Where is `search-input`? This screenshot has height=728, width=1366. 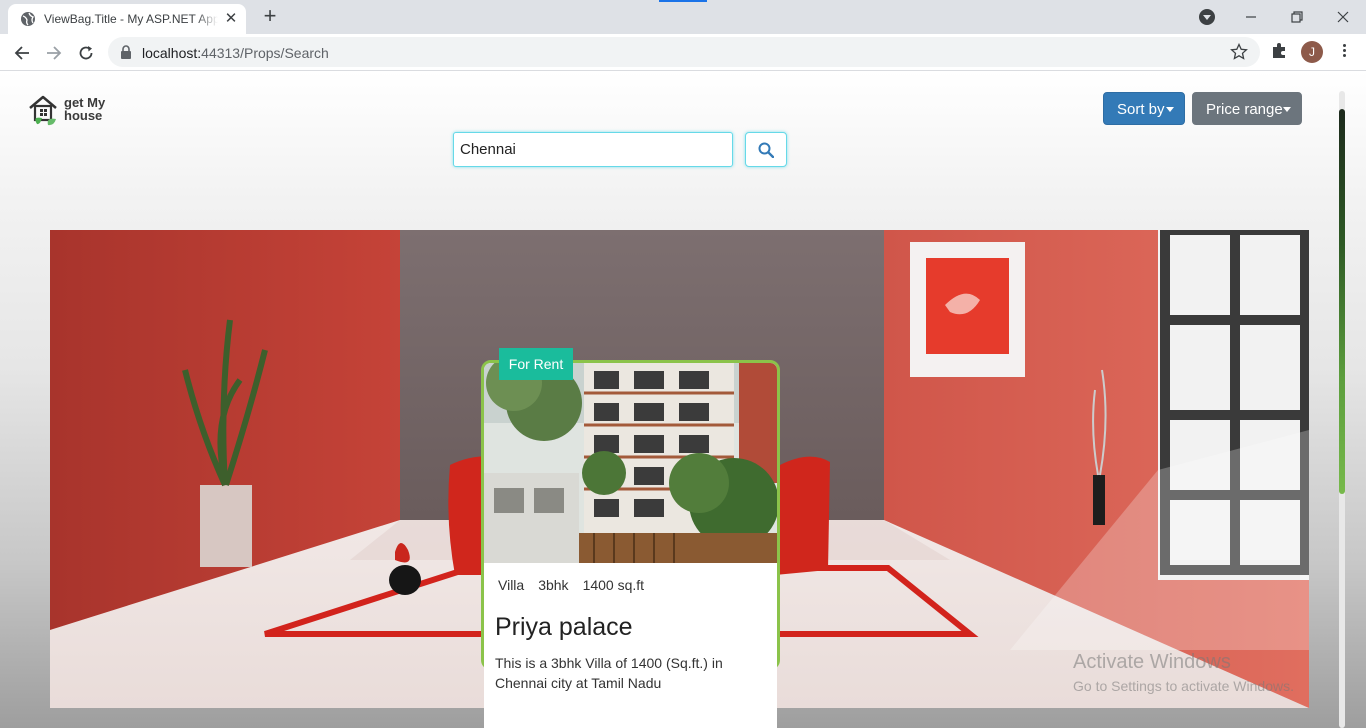 search-input is located at coordinates (593, 149).